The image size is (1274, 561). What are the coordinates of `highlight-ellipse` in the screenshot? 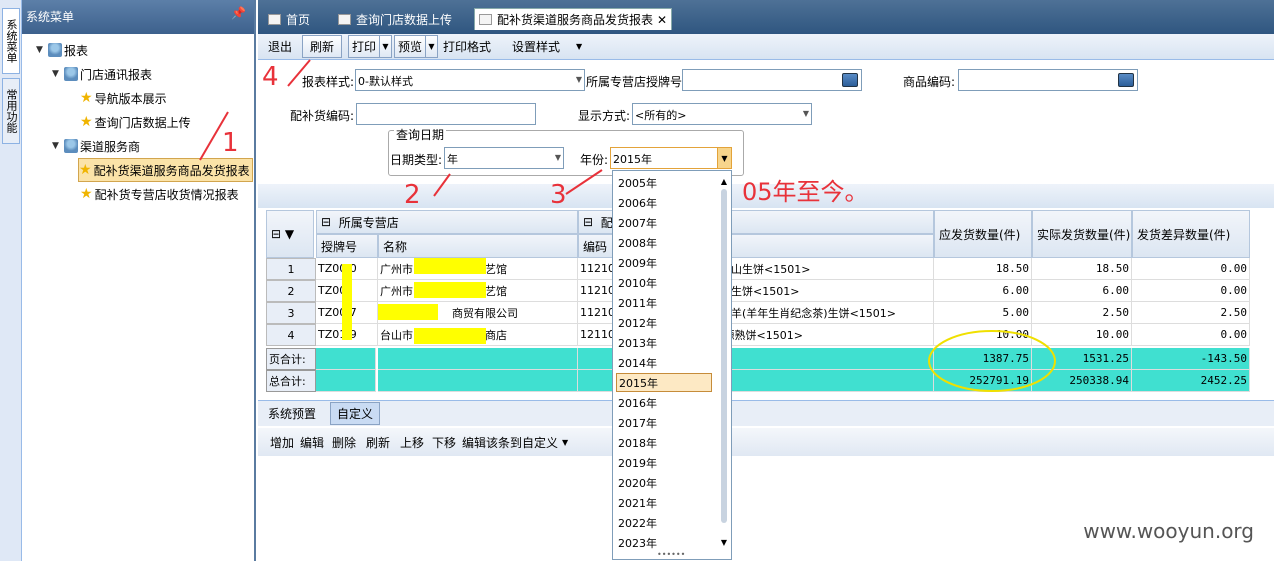 It's located at (992, 361).